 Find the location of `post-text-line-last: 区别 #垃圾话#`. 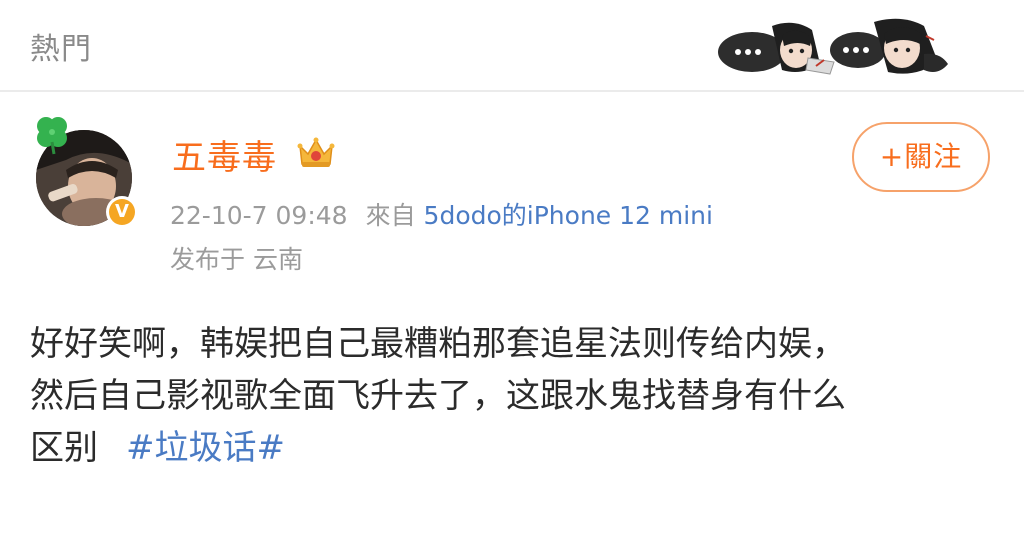

post-text-line-last: 区别 #垃圾话# is located at coordinates (510, 448).